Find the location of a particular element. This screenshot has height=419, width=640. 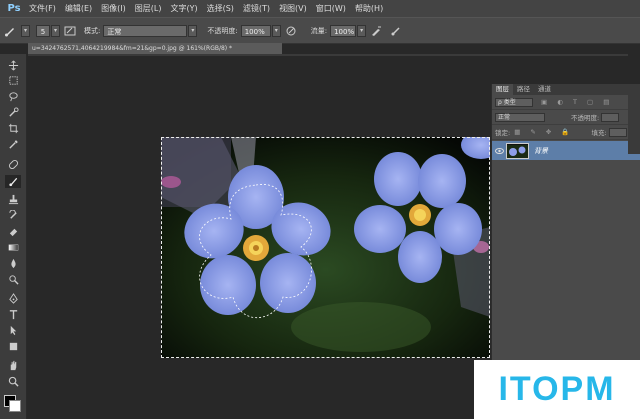

flow-field: 100% is located at coordinates (343, 30).